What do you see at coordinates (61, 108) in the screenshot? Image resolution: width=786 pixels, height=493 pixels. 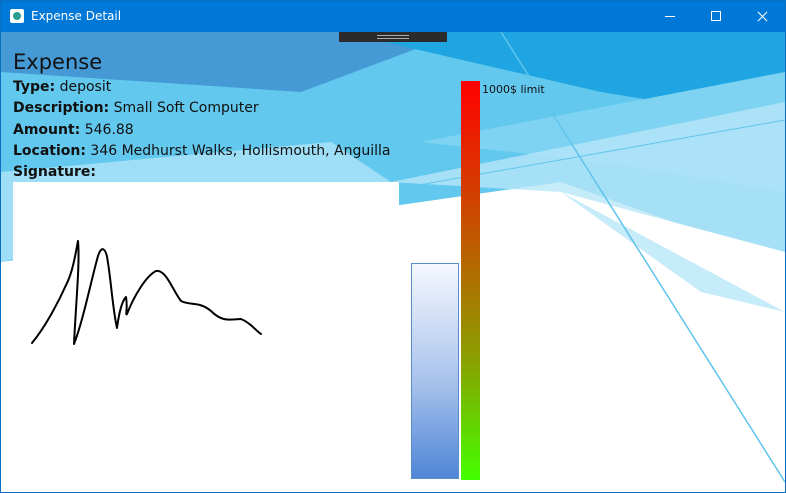 I see `description-label: Description:` at bounding box center [61, 108].